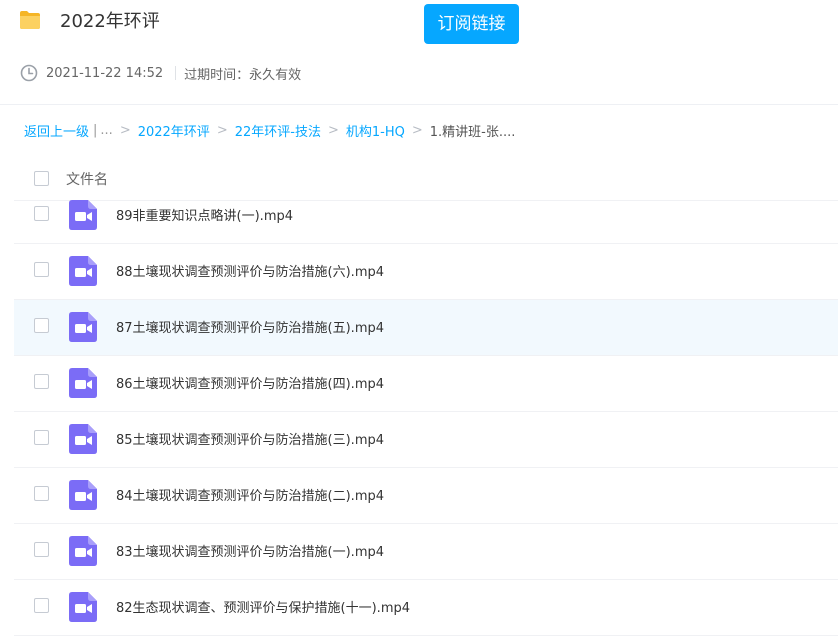  What do you see at coordinates (250, 438) in the screenshot?
I see `file-name: 85土壤现状调查预测评价与防治措施(三).mp4` at bounding box center [250, 438].